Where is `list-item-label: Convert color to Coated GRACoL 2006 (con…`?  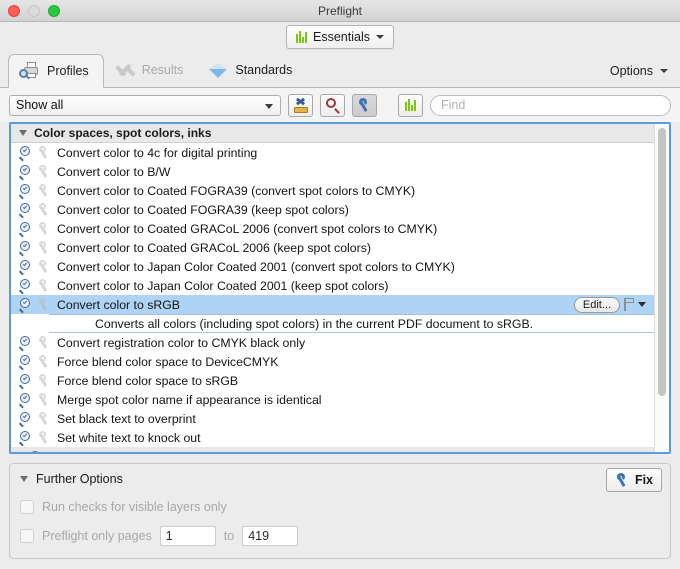
list-item-label: Convert color to Coated GRACoL 2006 (con… is located at coordinates (247, 228).